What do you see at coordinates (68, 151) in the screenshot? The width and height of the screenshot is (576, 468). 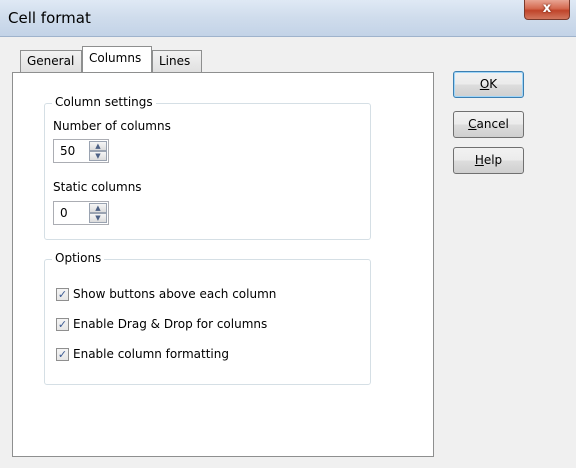 I see `number-of-columns-value: 50` at bounding box center [68, 151].